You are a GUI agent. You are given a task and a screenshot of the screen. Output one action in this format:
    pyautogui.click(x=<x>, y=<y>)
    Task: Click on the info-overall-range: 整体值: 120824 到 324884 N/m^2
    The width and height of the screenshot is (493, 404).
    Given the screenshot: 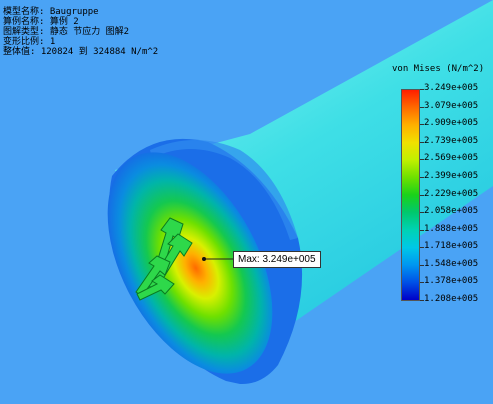 What is the action you would take?
    pyautogui.click(x=81, y=52)
    